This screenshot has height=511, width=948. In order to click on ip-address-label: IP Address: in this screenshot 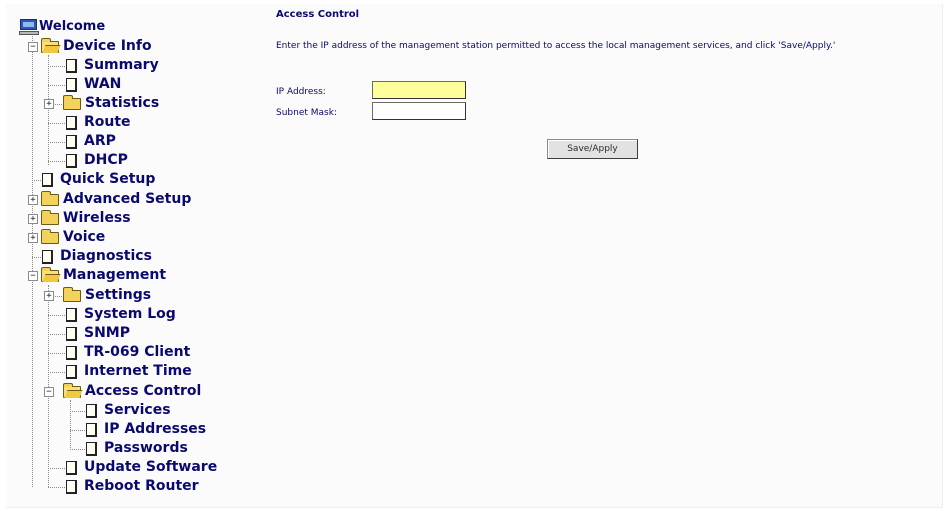, I will do `click(301, 92)`.